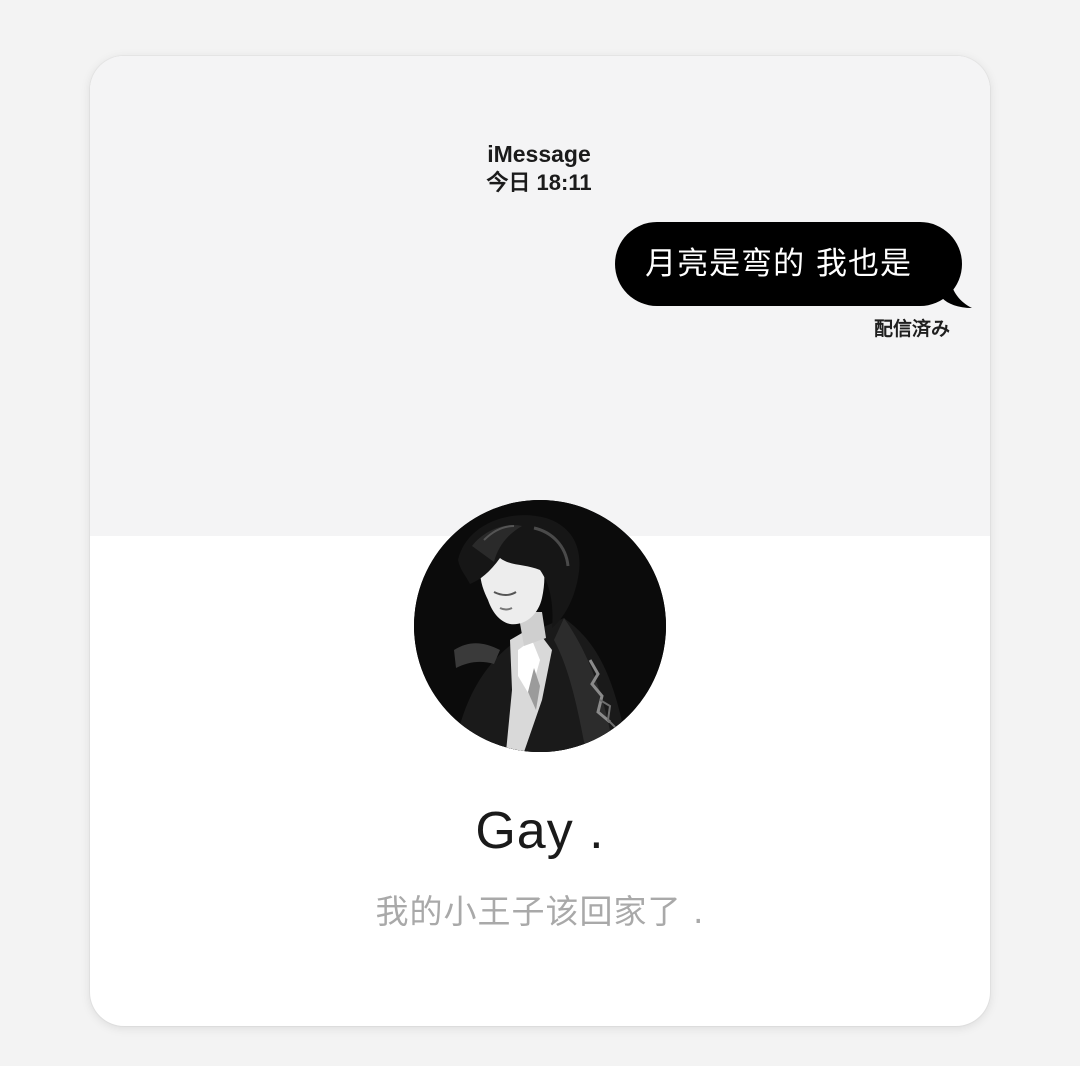 This screenshot has height=1066, width=1080. I want to click on profile-bio: 我的小王子该回家了 ., so click(540, 911).